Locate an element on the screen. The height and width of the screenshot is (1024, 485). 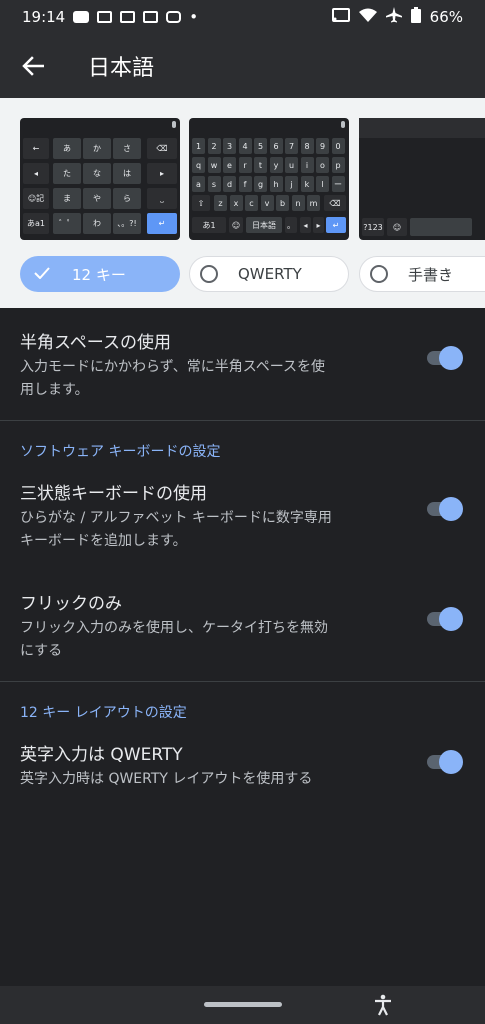
preview-key: ☺ is located at coordinates (236, 225).